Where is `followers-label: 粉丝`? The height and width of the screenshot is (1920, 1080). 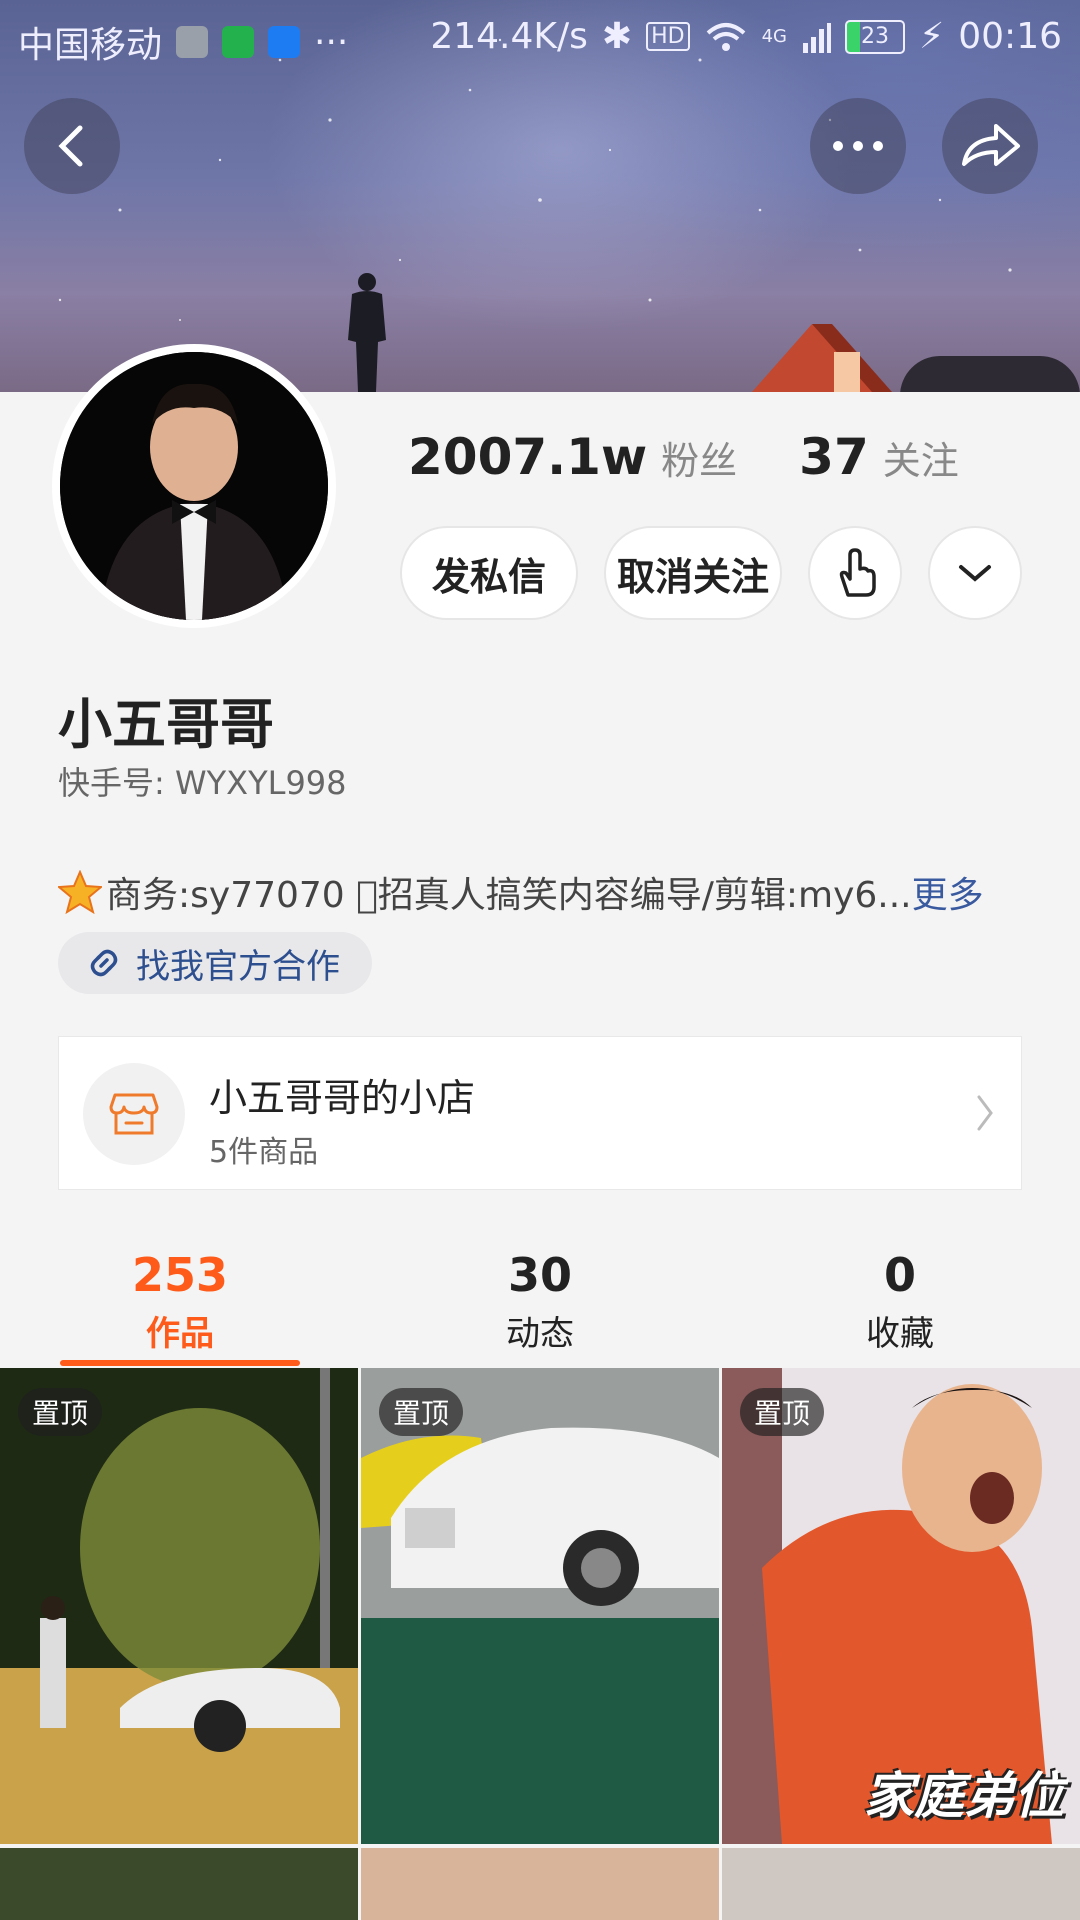 followers-label: 粉丝 is located at coordinates (699, 457).